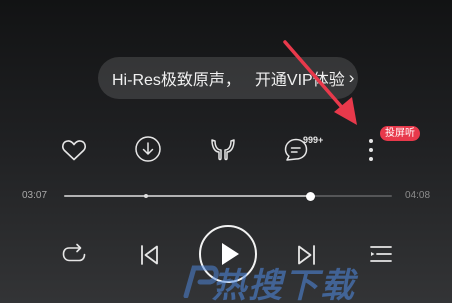 Image resolution: width=452 pixels, height=303 pixels. I want to click on previous-icon, so click(149, 255).